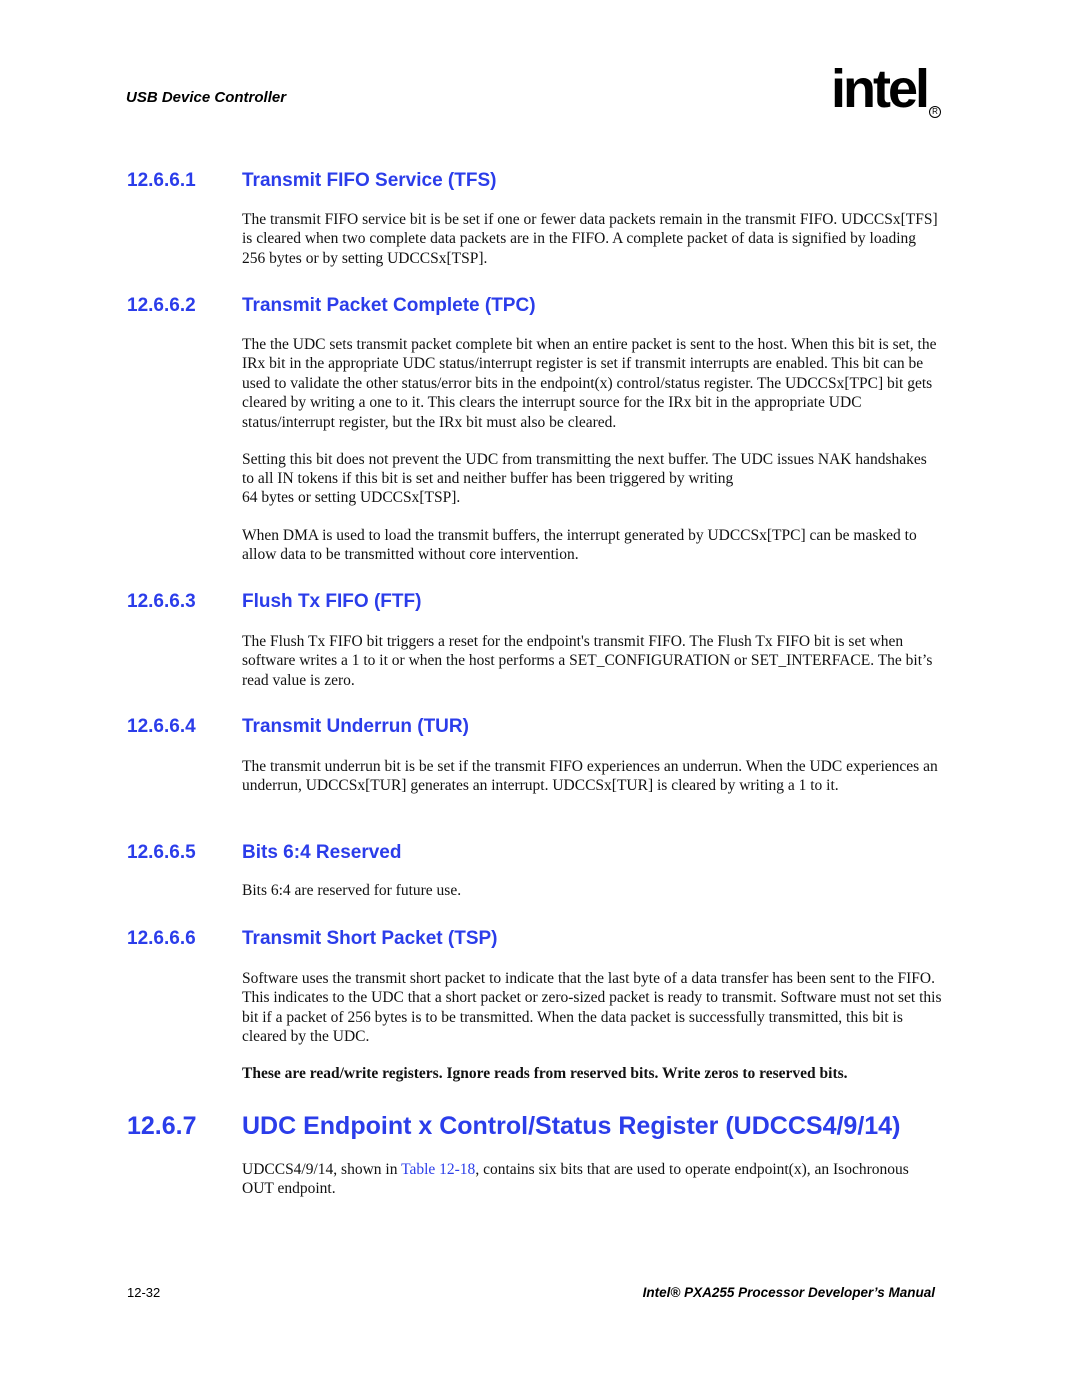  Describe the element at coordinates (144, 1292) in the screenshot. I see `page-number: 12-32` at that location.